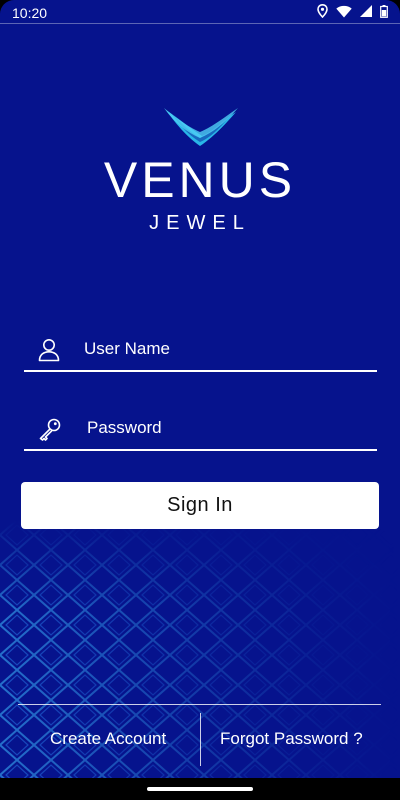 The image size is (400, 800). What do you see at coordinates (50, 429) in the screenshot?
I see `key-icon` at bounding box center [50, 429].